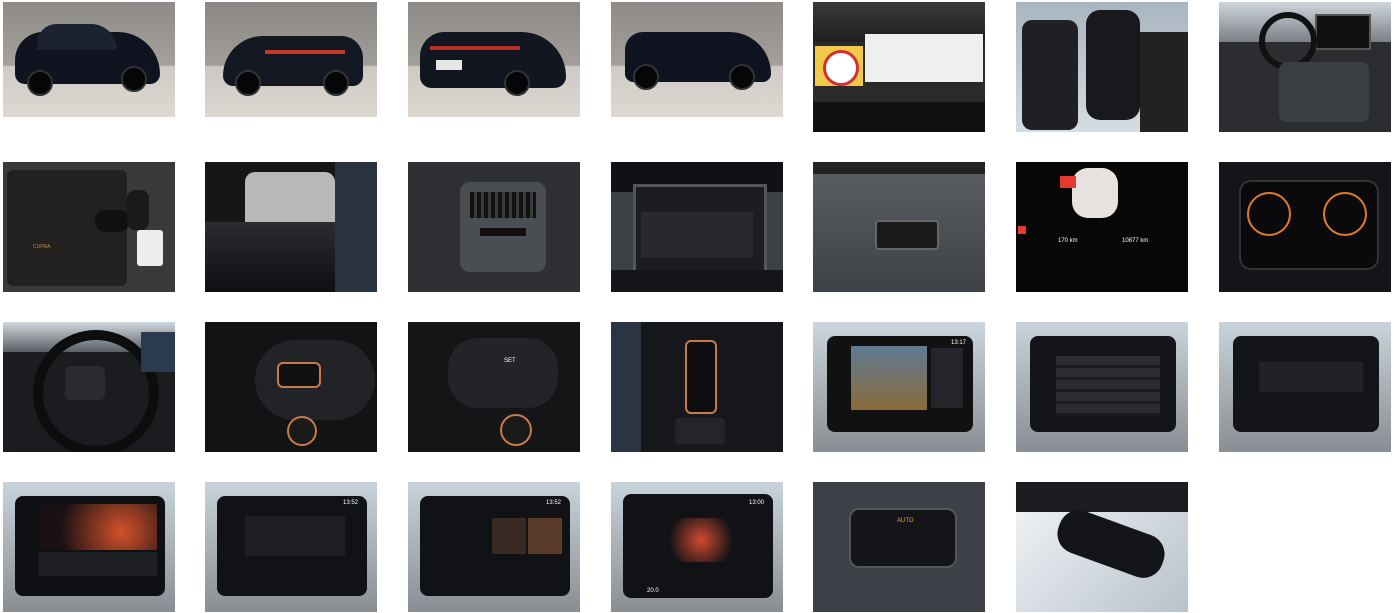  I want to click on photo-thumbnail-17: SET, so click(494, 387).